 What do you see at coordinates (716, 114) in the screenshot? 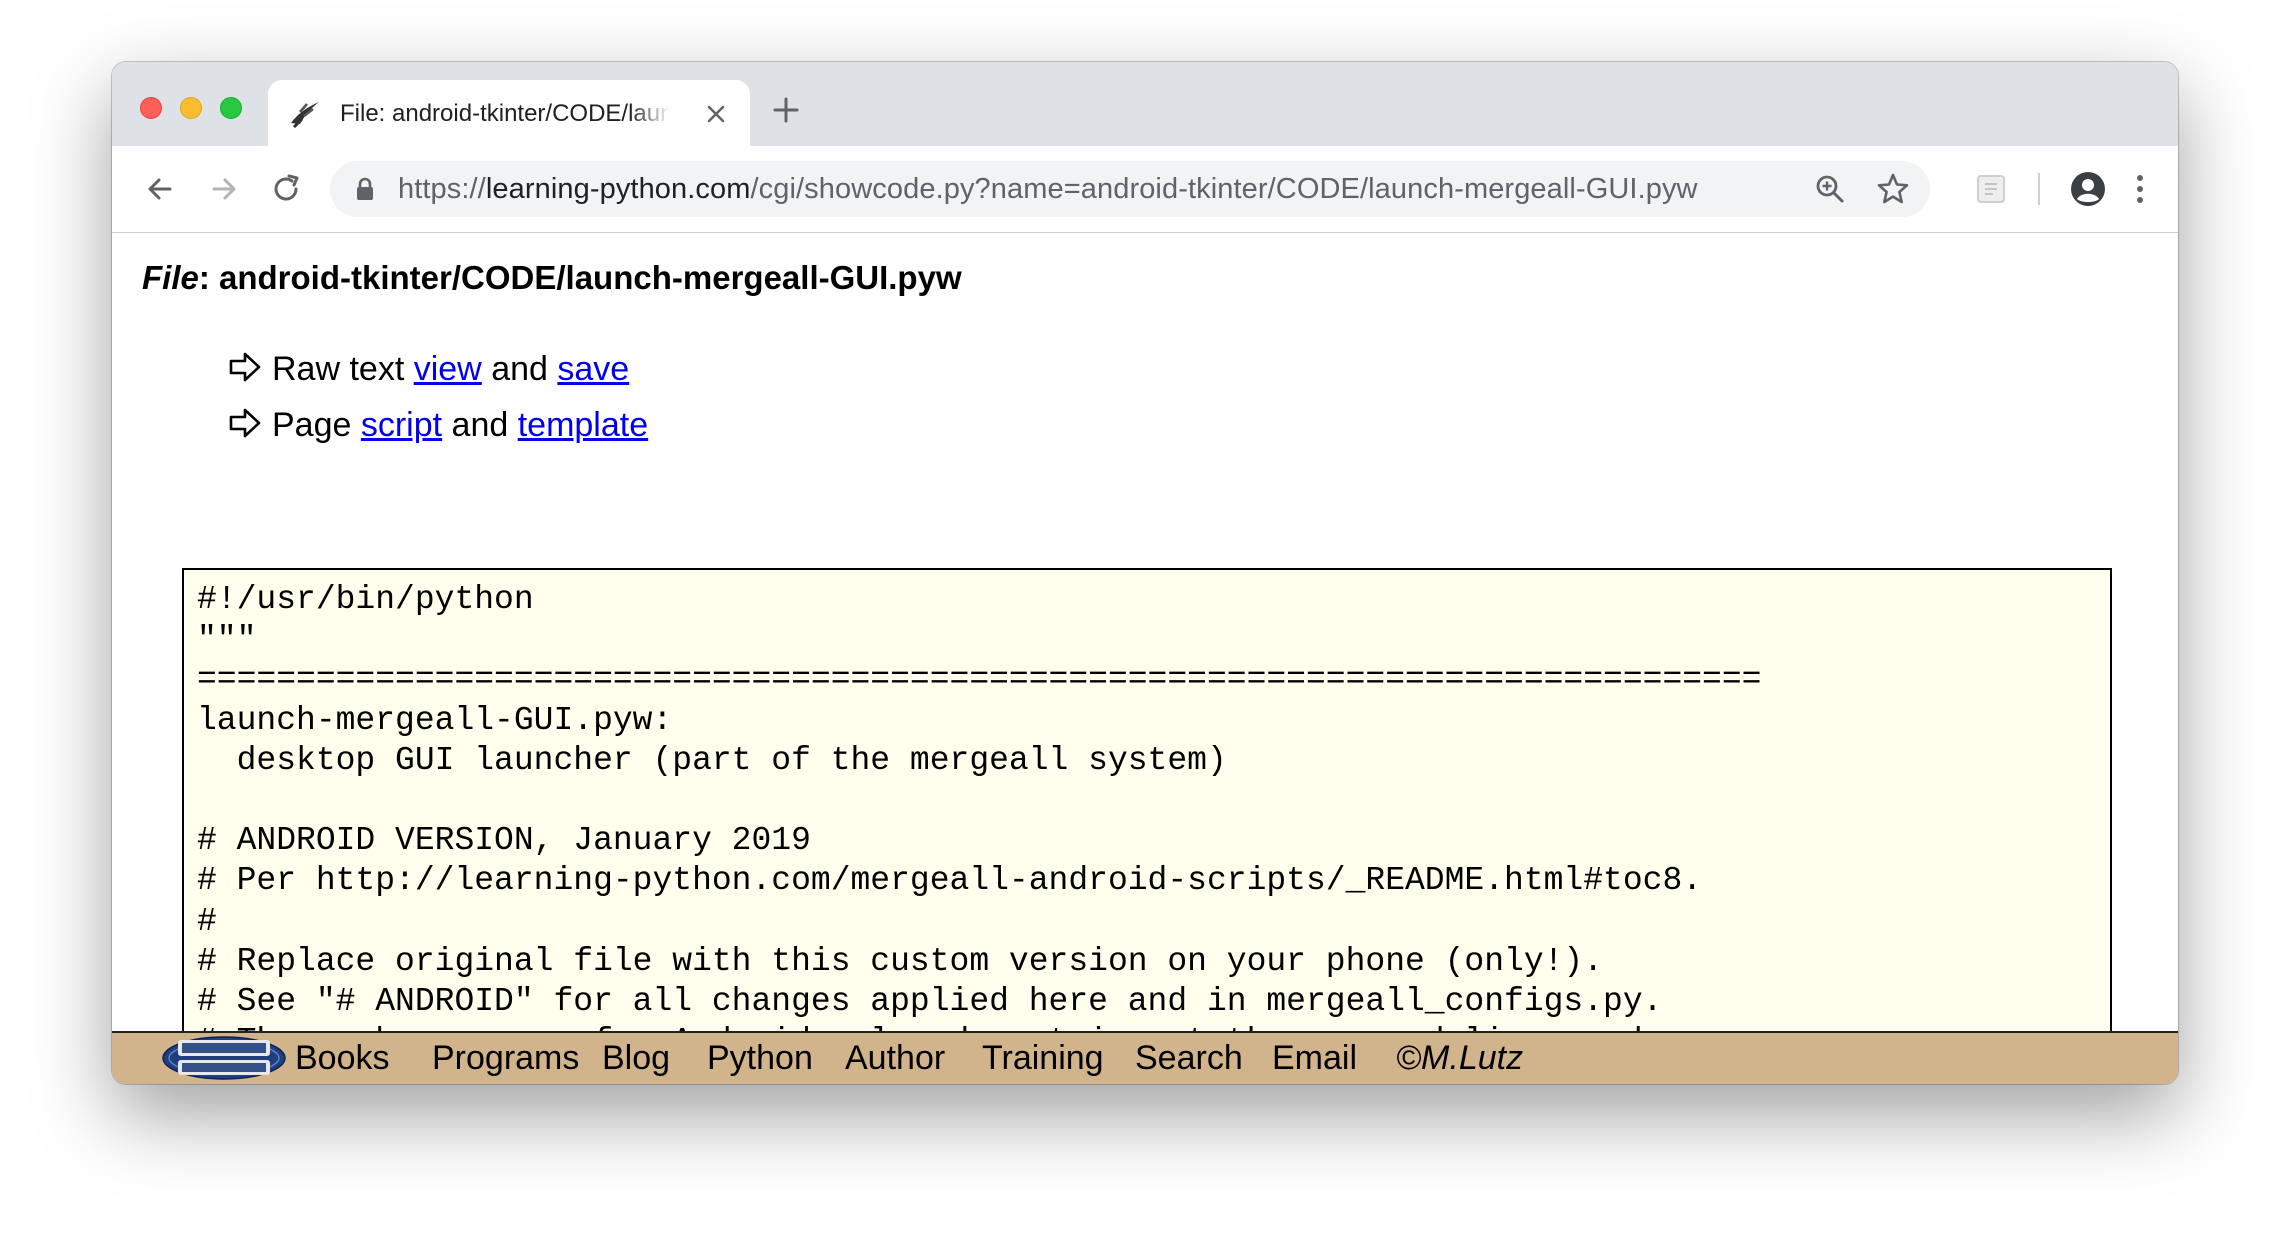
I see `close-tab-icon` at bounding box center [716, 114].